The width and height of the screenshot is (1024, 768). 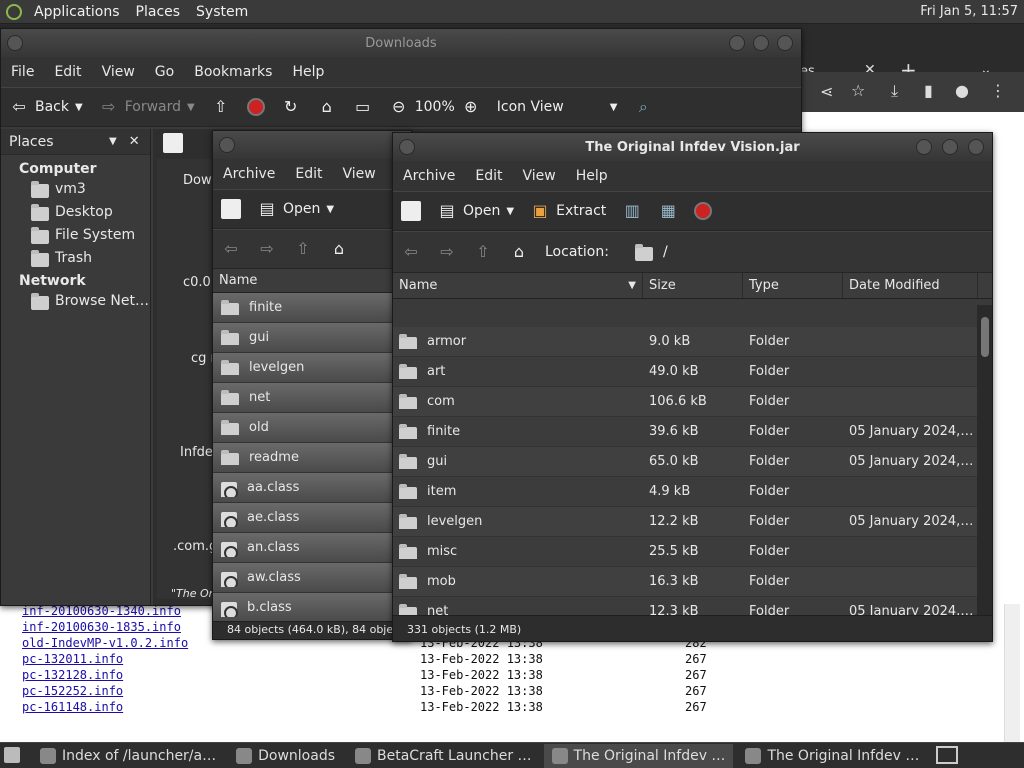 What do you see at coordinates (312, 398) in the screenshot?
I see `list-item: net` at bounding box center [312, 398].